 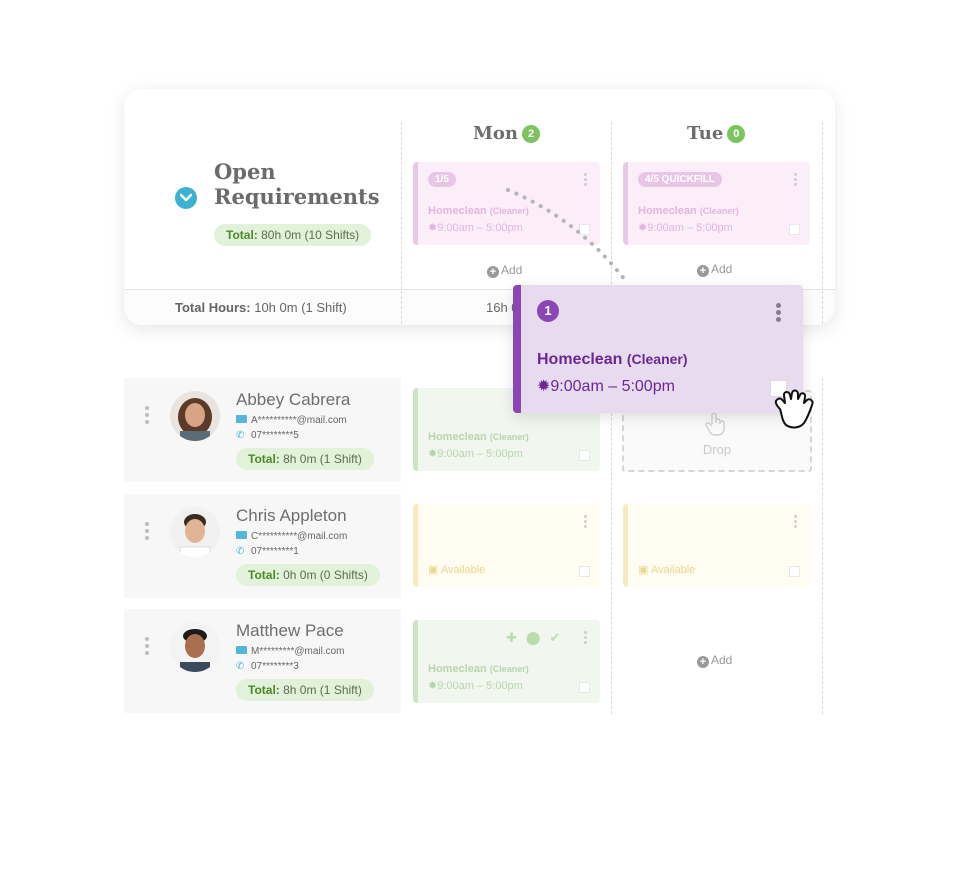 I want to click on drag-path, so click(x=568, y=237).